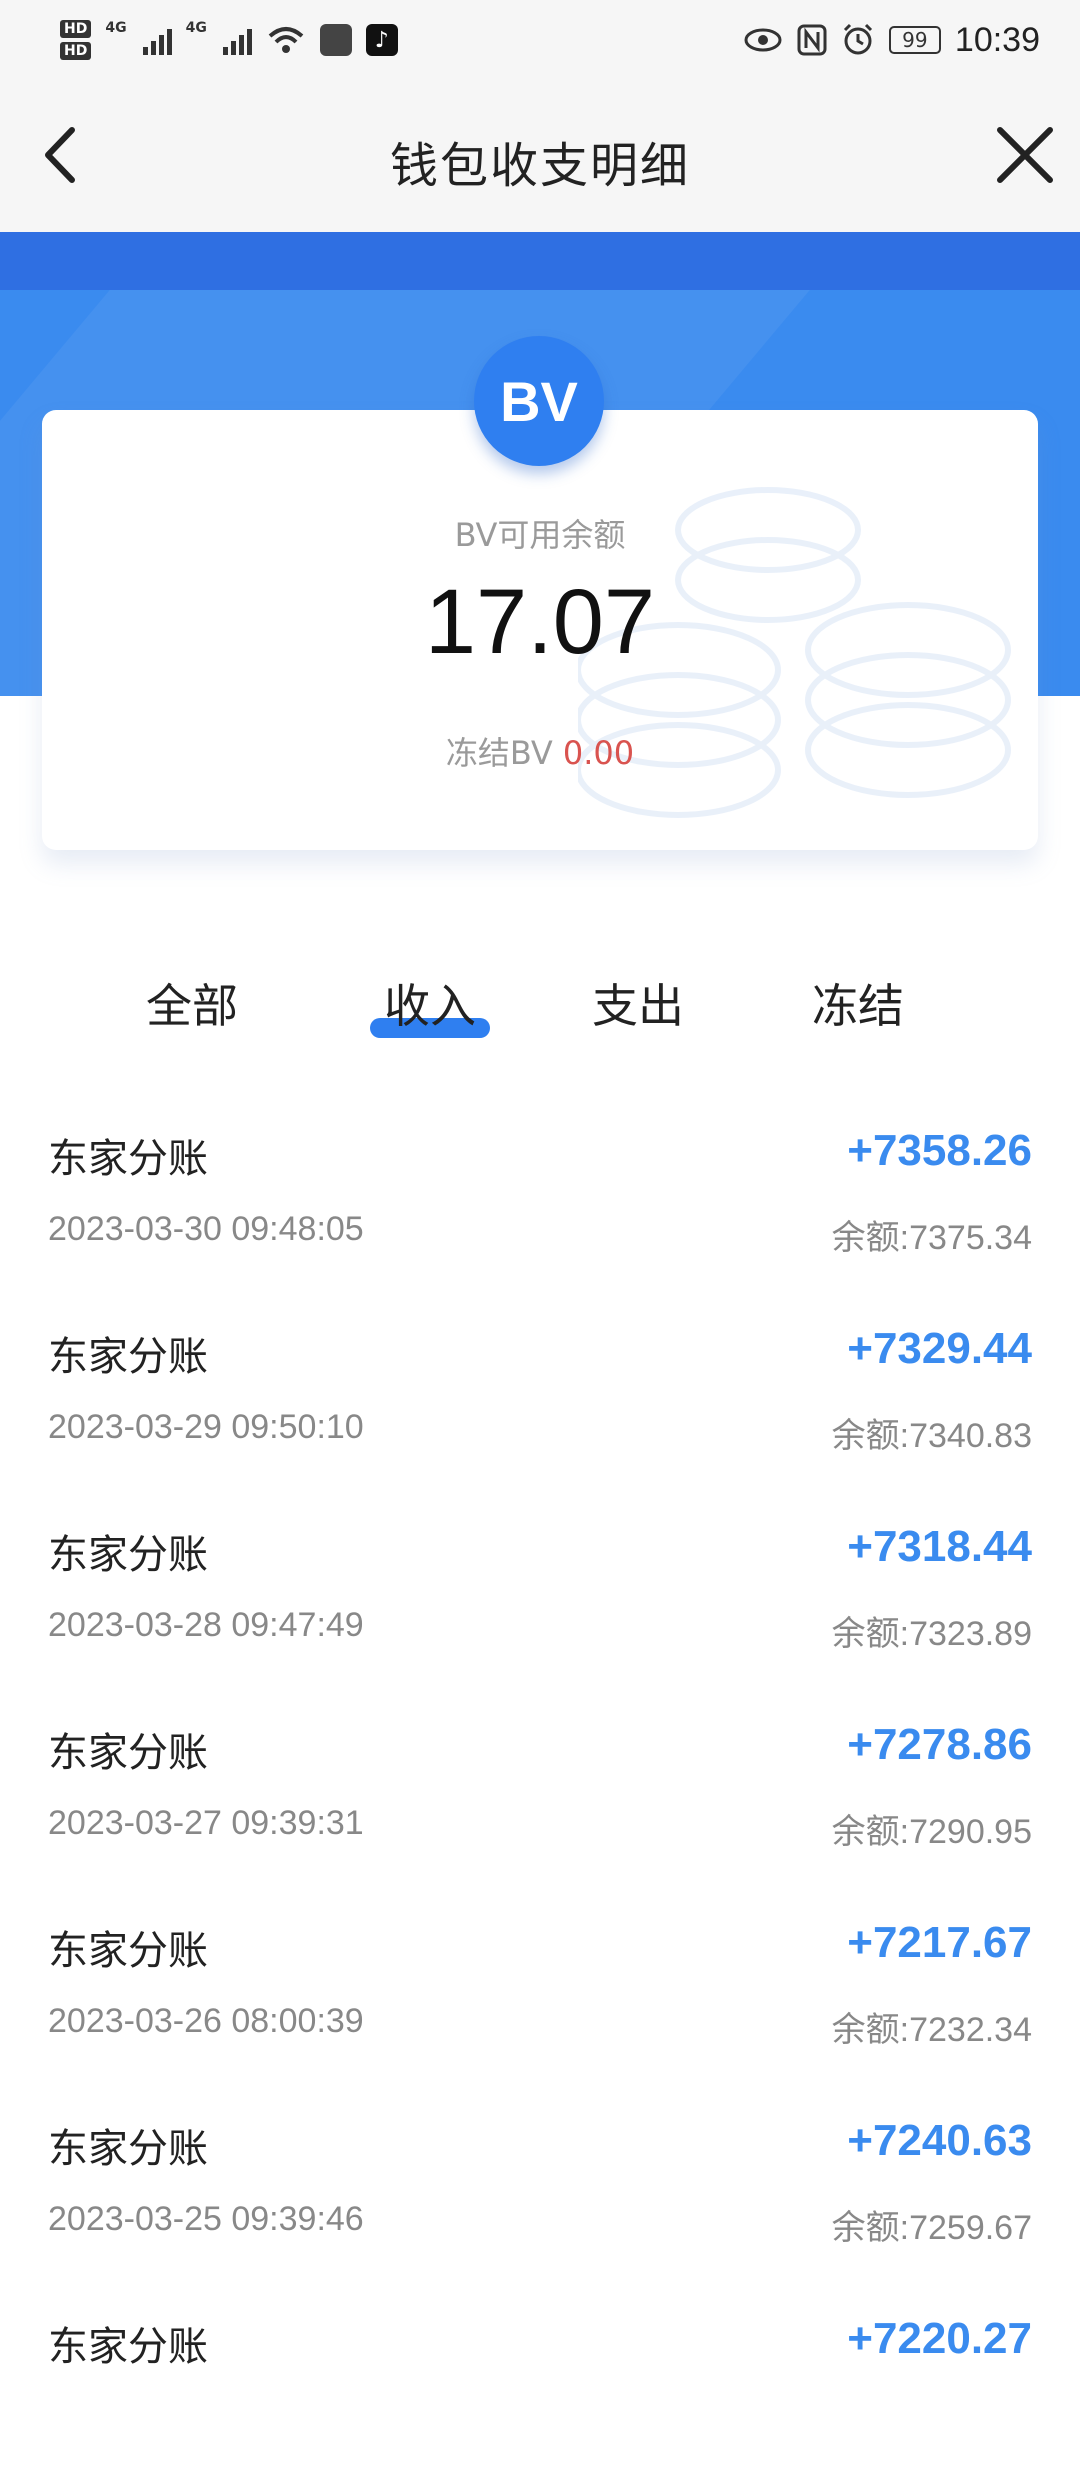 The height and width of the screenshot is (2486, 1080). I want to click on status-bar: HD HD 4G 4G ♪ 99 10:39, so click(540, 40).